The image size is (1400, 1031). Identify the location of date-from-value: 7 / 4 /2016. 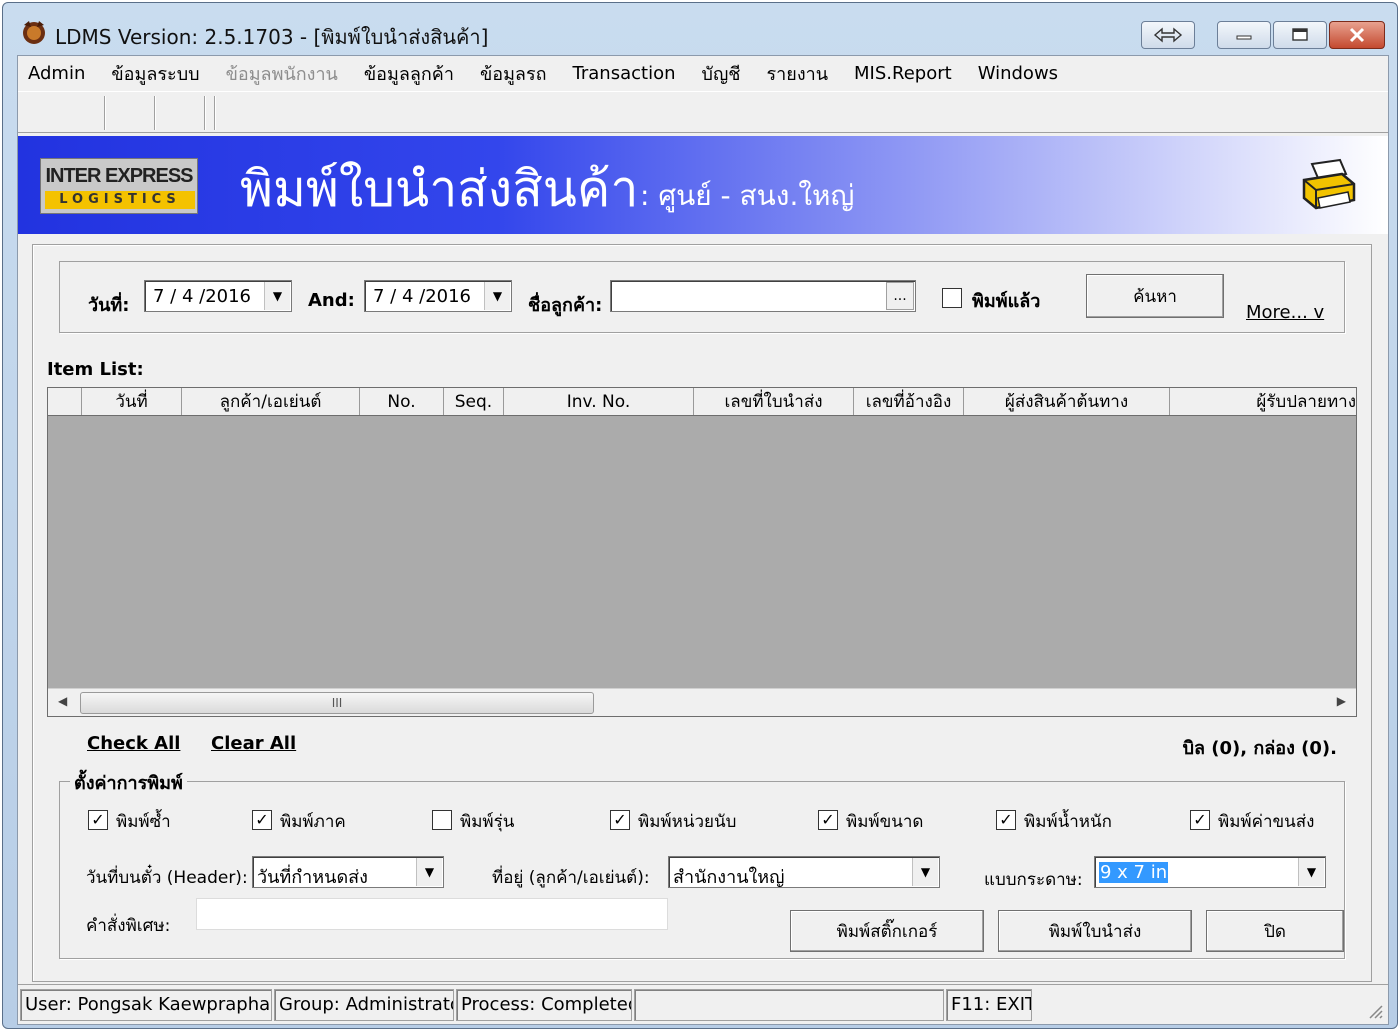
(202, 296).